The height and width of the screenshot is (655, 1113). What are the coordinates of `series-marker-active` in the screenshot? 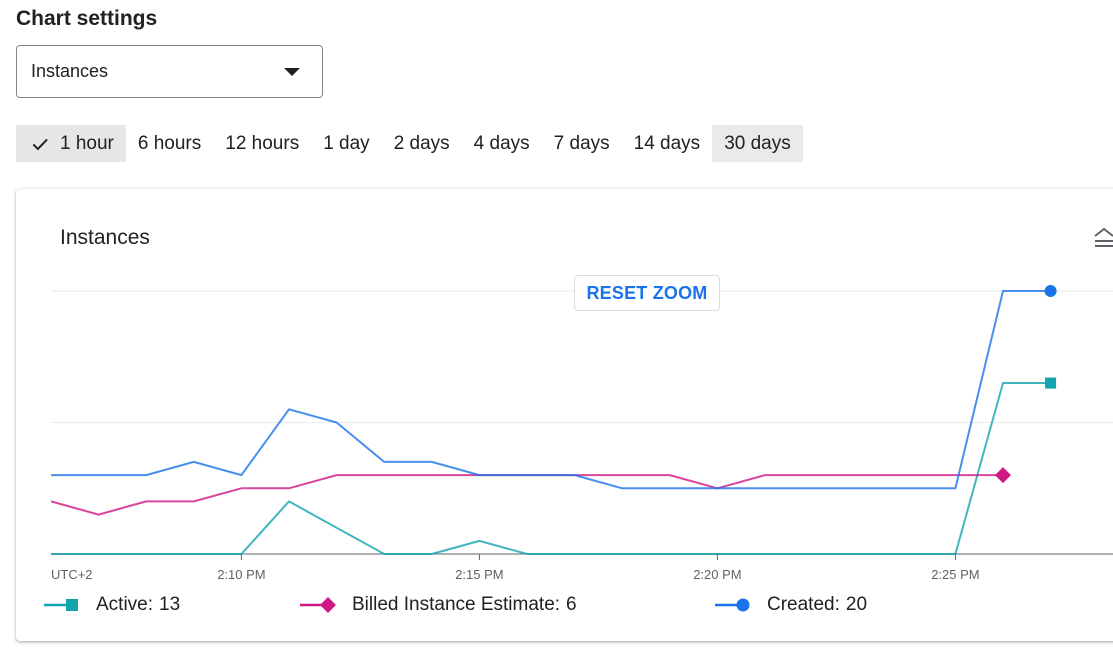 It's located at (1051, 383).